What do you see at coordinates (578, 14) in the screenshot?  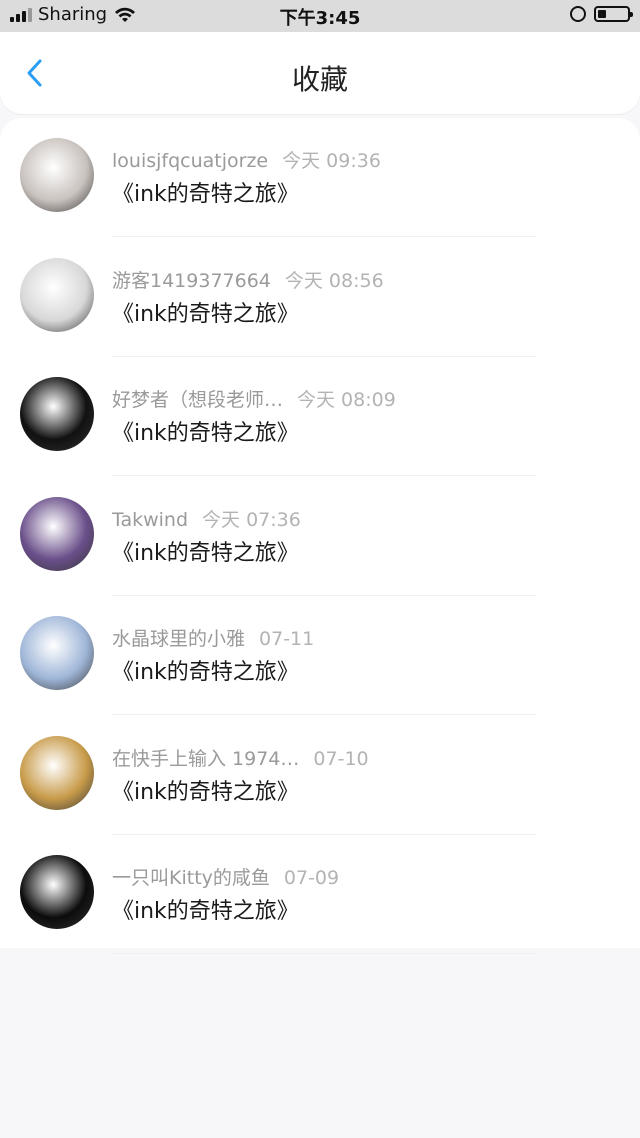 I see `rotation-lock-icon` at bounding box center [578, 14].